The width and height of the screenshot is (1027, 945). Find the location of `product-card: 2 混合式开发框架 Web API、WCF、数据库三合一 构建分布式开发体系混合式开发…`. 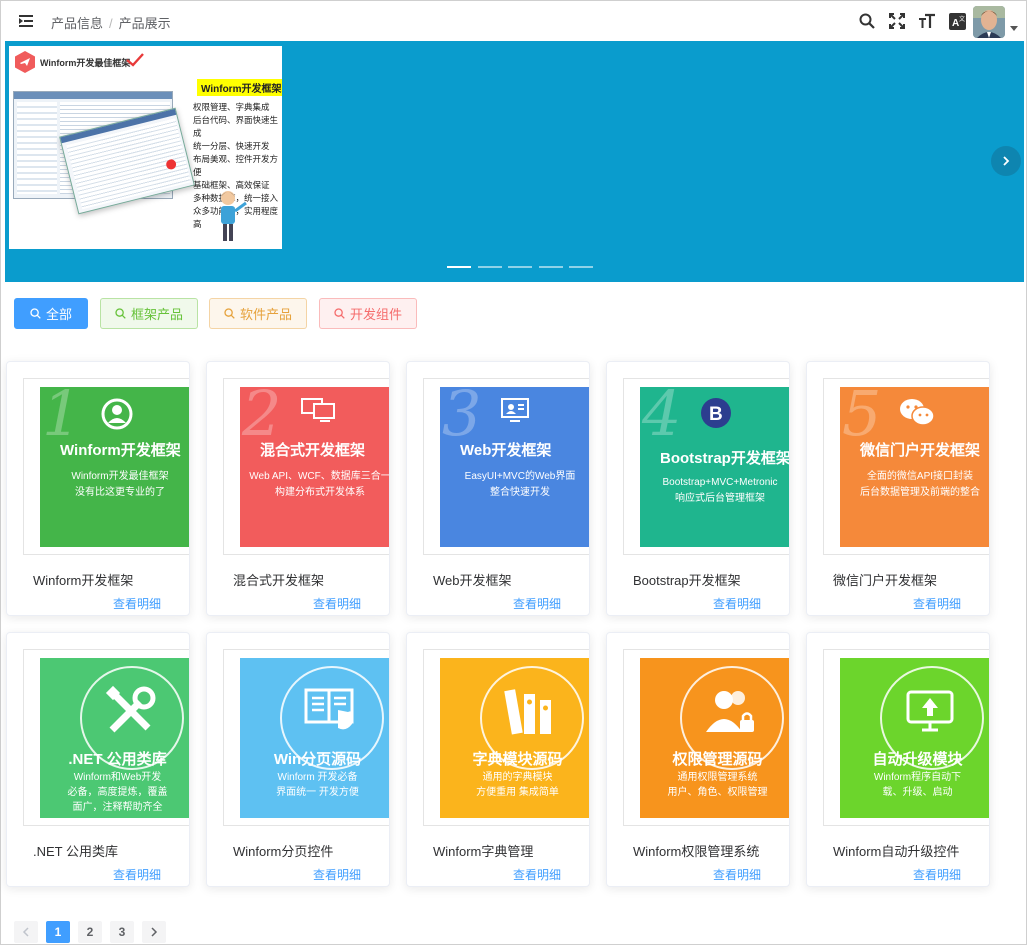

product-card: 2 混合式开发框架 Web API、WCF、数据库三合一 构建分布式开发体系混合式开发… is located at coordinates (298, 488).